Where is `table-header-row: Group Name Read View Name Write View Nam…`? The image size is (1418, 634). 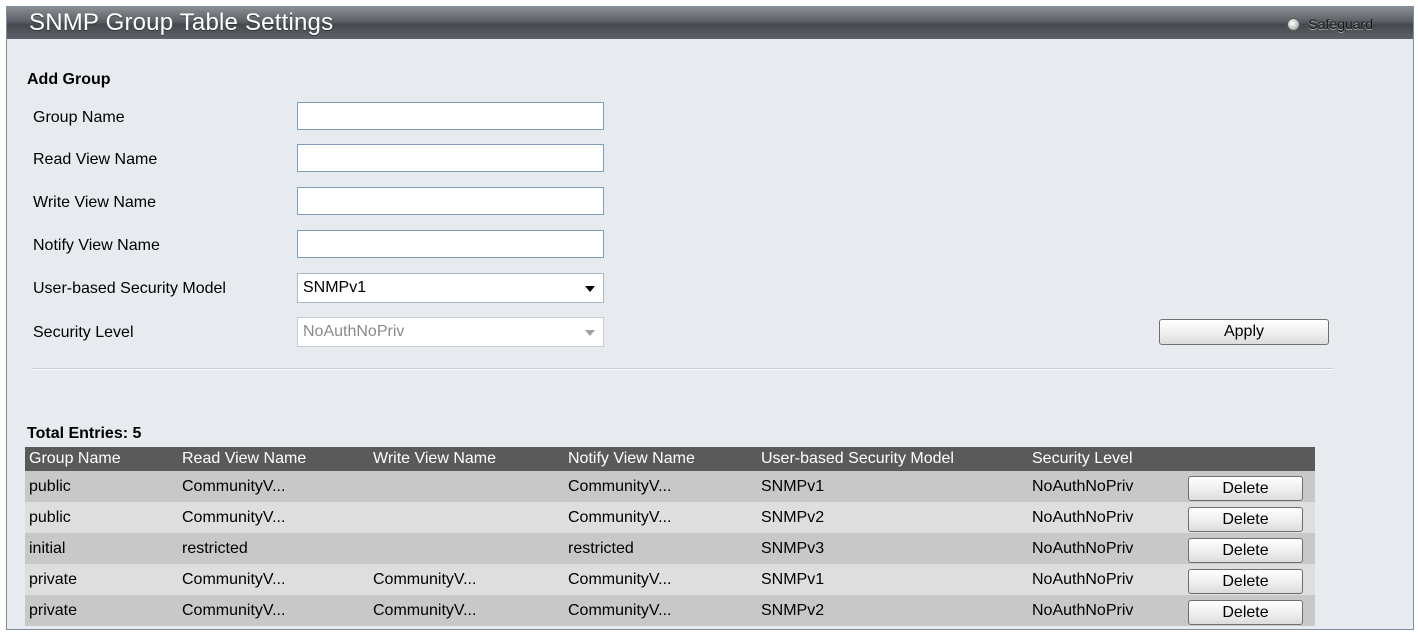 table-header-row: Group Name Read View Name Write View Nam… is located at coordinates (670, 459).